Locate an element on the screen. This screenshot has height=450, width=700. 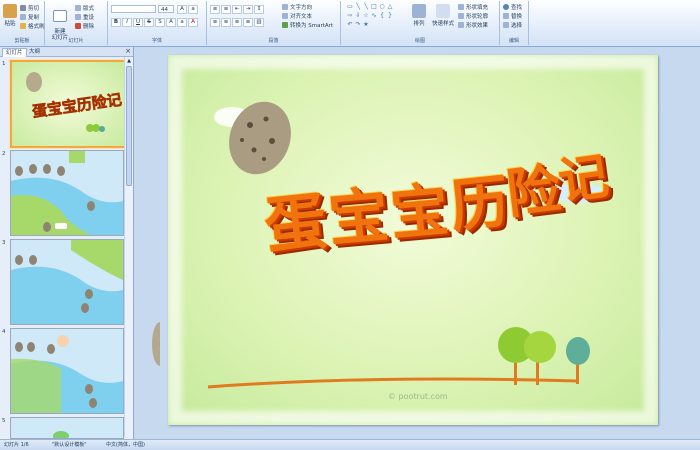
shape-arrow-icon: ⇨ is located at coordinates (350, 16).